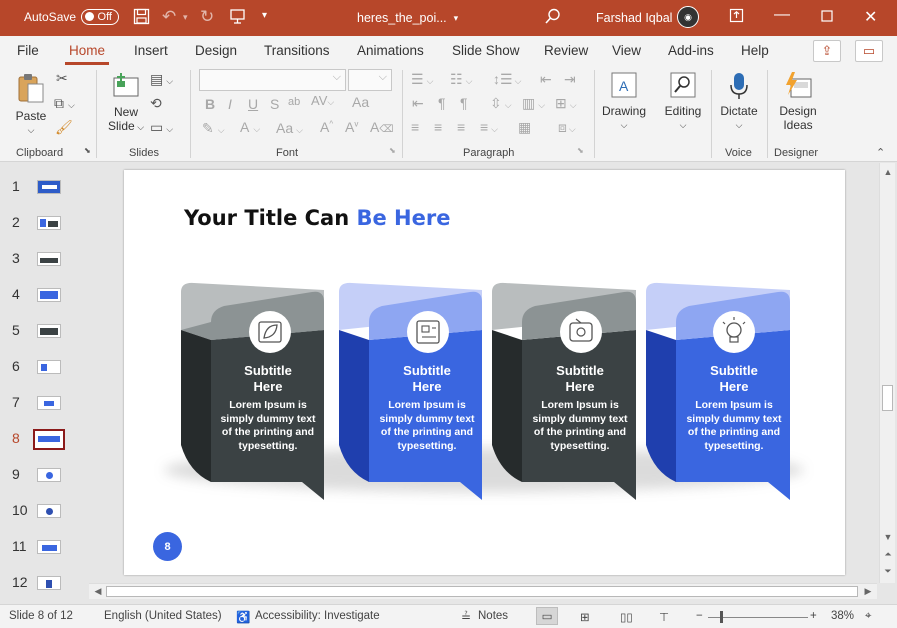 The height and width of the screenshot is (628, 897). Describe the element at coordinates (237, 16) in the screenshot. I see `present-icon` at that location.